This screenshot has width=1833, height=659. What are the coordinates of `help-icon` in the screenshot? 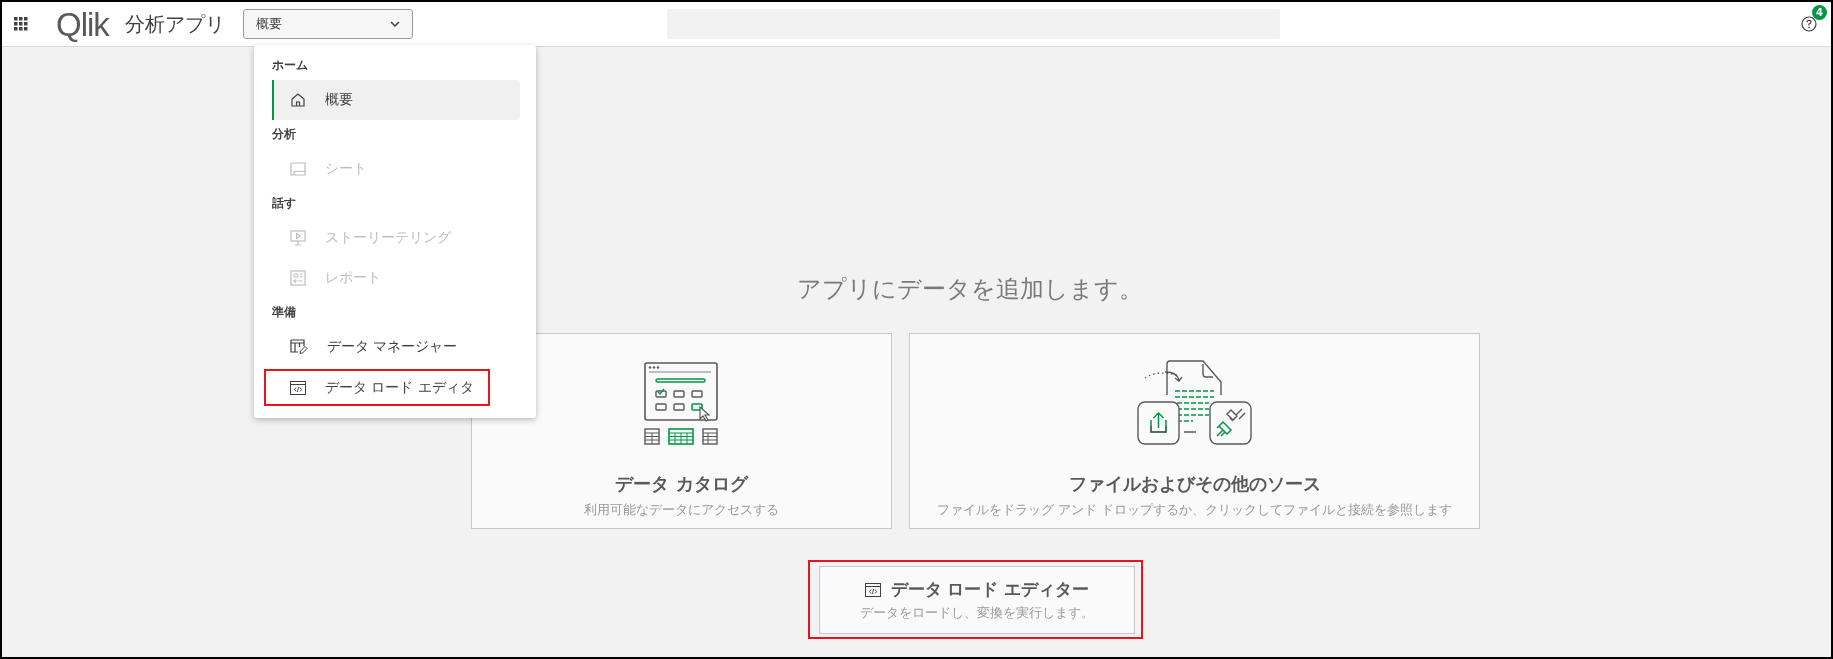 It's located at (1809, 24).